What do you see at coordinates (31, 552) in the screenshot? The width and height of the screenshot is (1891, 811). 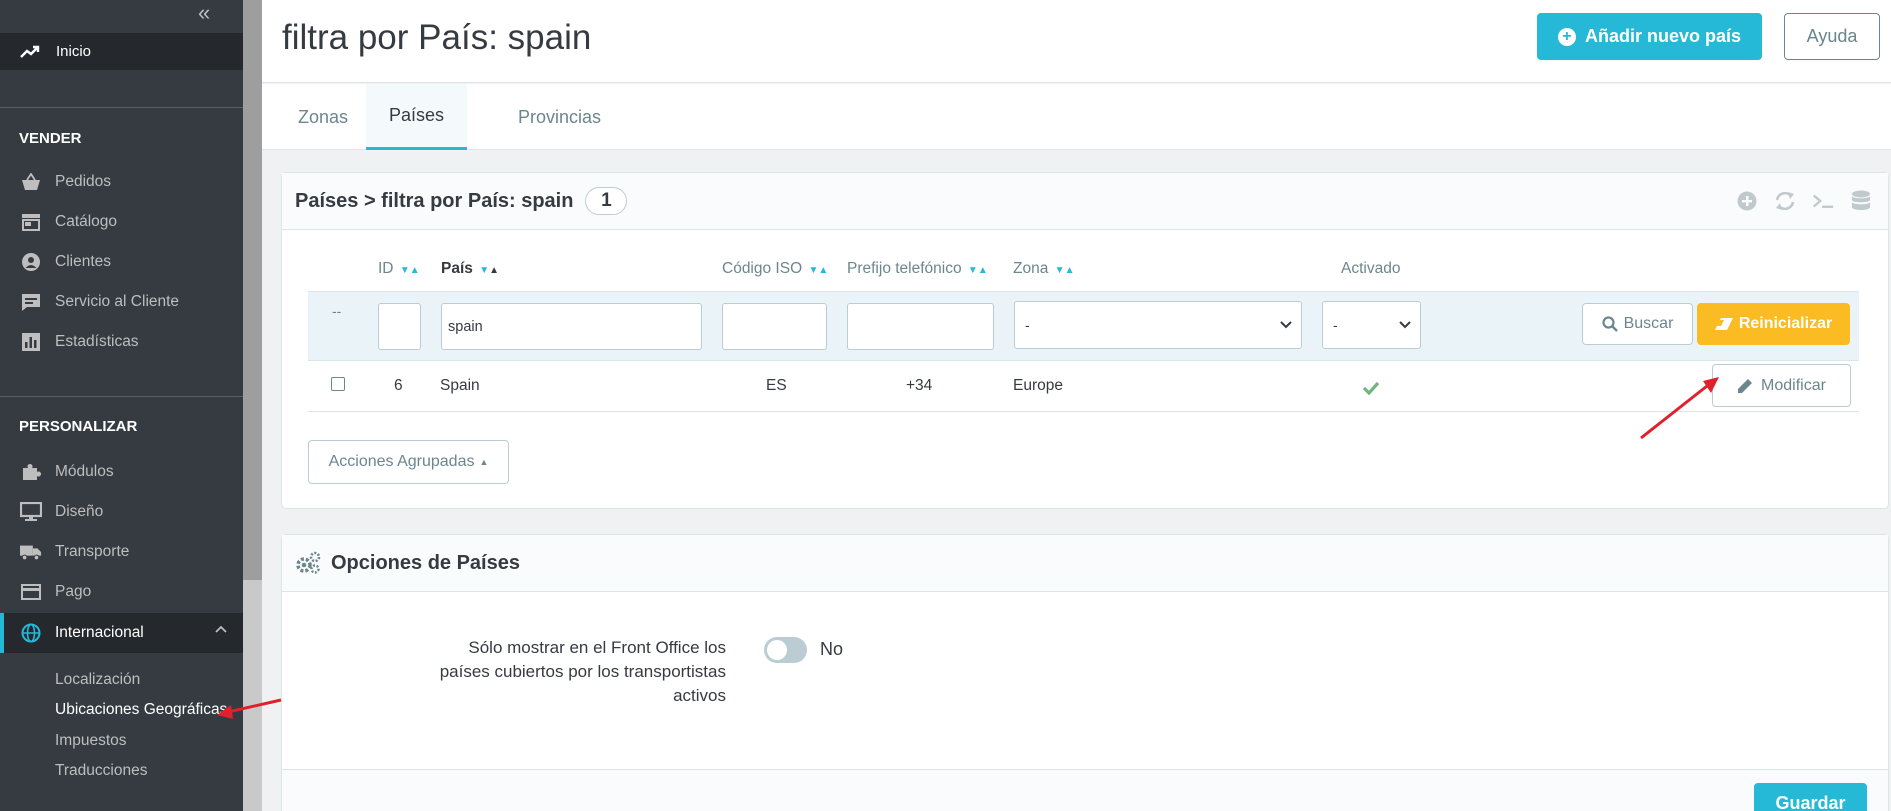 I see `truck-icon` at bounding box center [31, 552].